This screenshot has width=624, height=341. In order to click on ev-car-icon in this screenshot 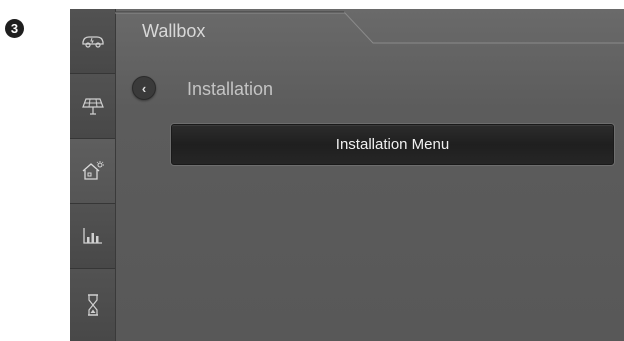, I will do `click(93, 41)`.